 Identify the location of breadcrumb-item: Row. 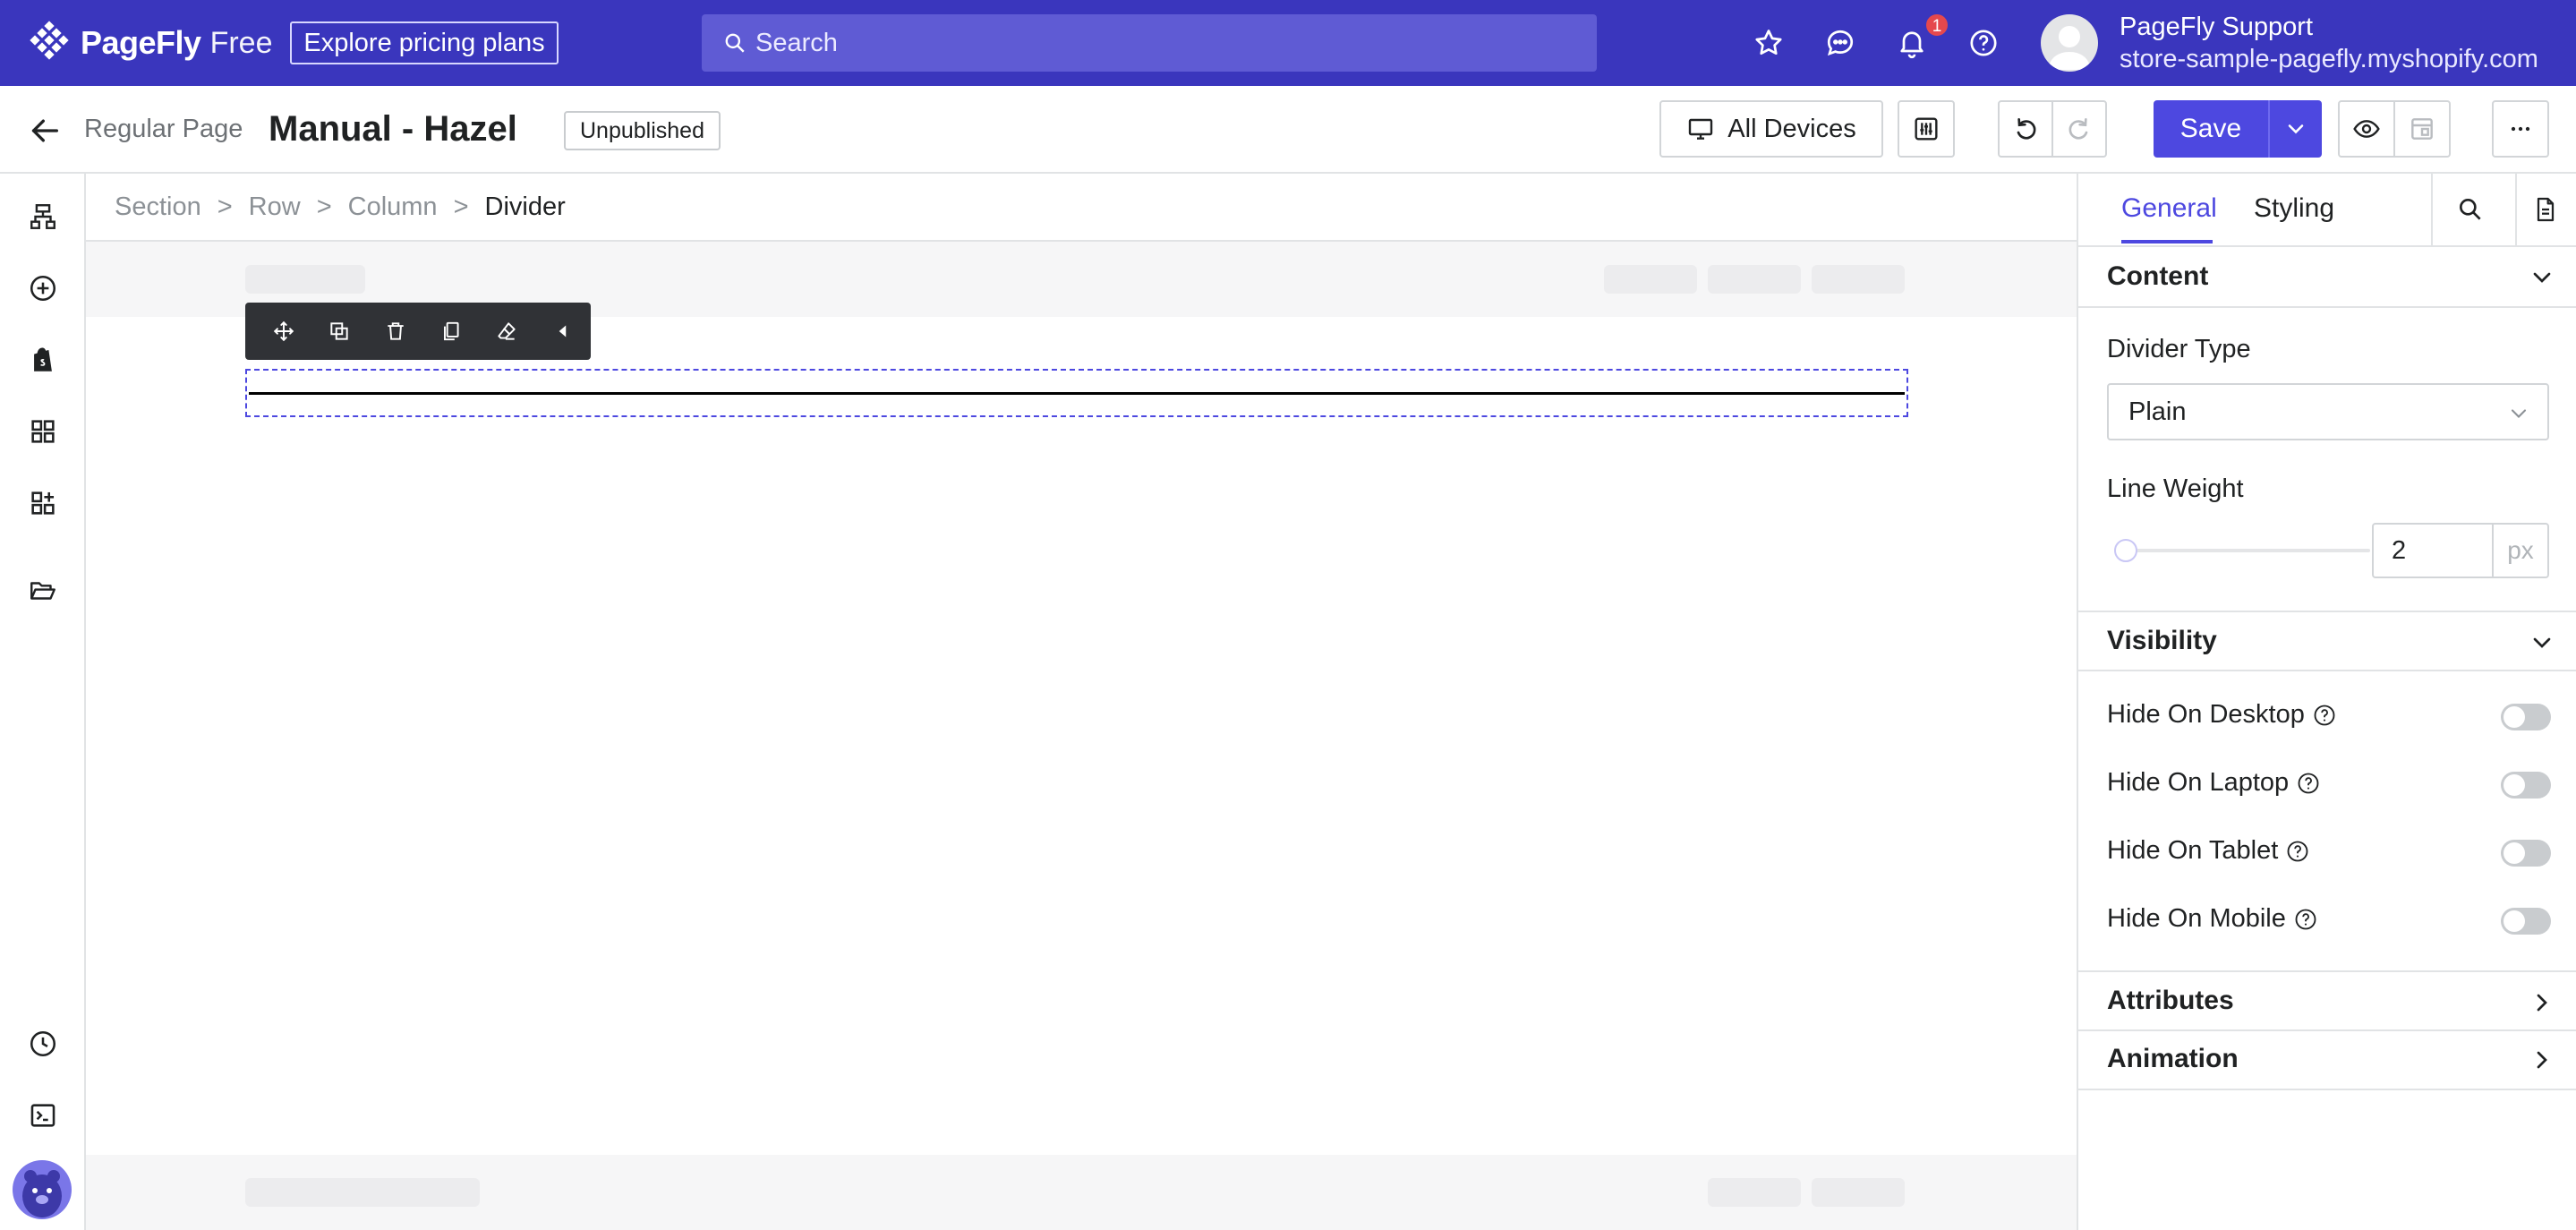
(275, 207).